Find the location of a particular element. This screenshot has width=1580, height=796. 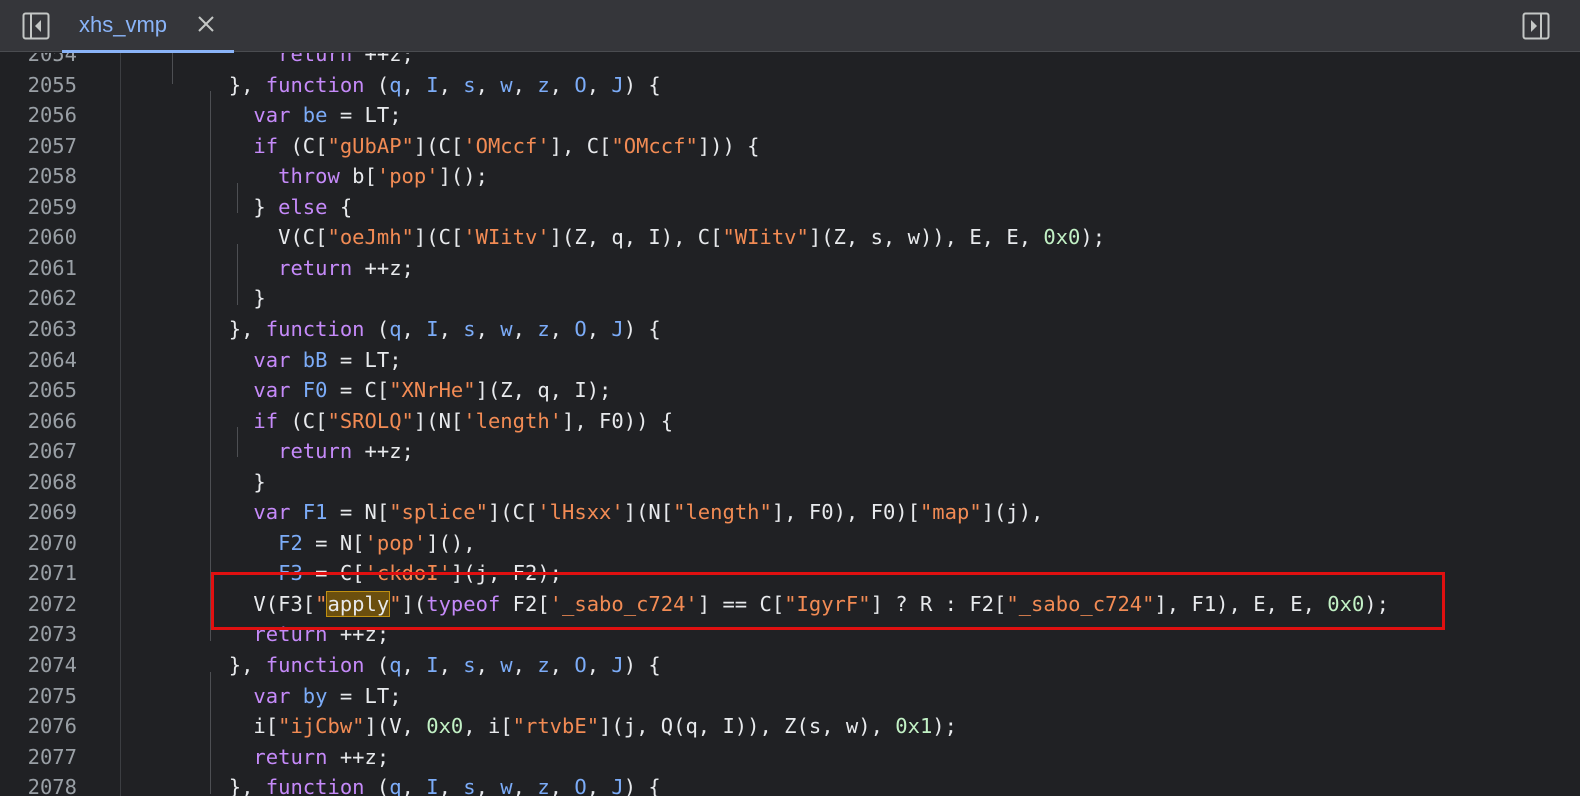

code-line: 2059 } else { is located at coordinates (790, 207).